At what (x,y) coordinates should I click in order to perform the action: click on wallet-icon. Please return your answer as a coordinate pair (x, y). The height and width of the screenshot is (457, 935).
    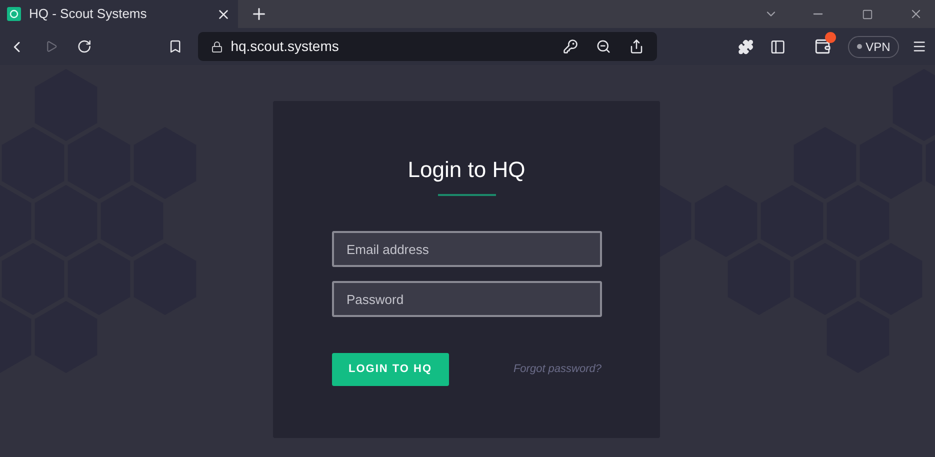
    Looking at the image, I should click on (822, 46).